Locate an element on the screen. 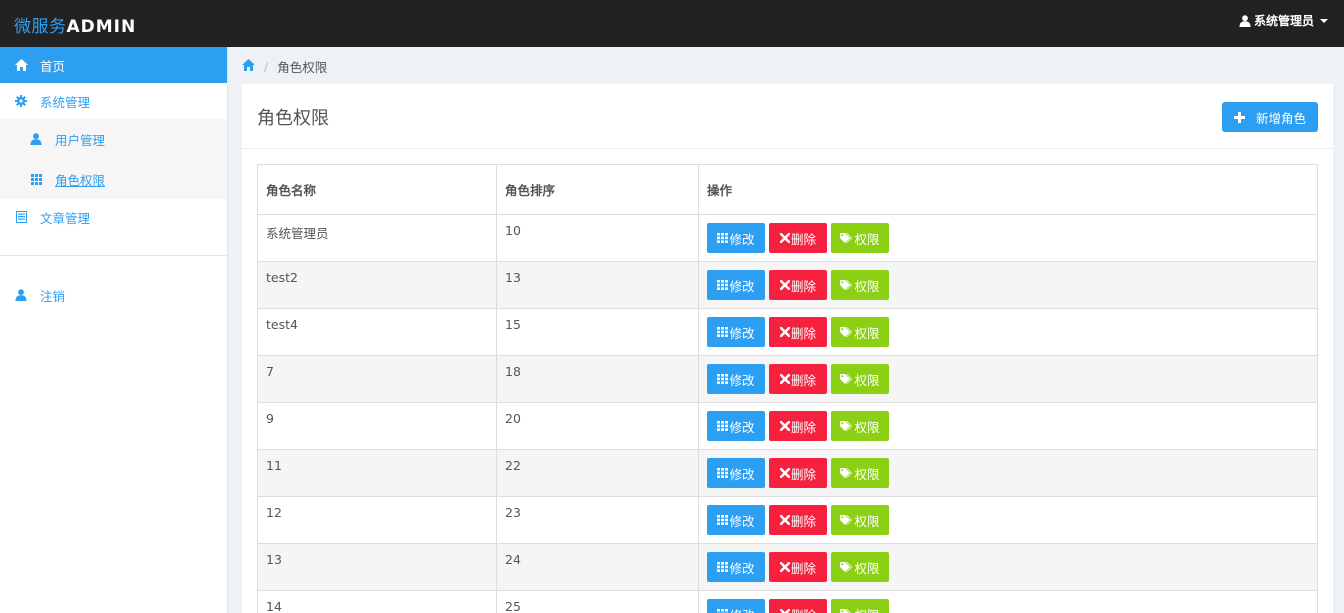 The image size is (1344, 613). table-row: 9 20 修改 删除 权限 is located at coordinates (787, 426).